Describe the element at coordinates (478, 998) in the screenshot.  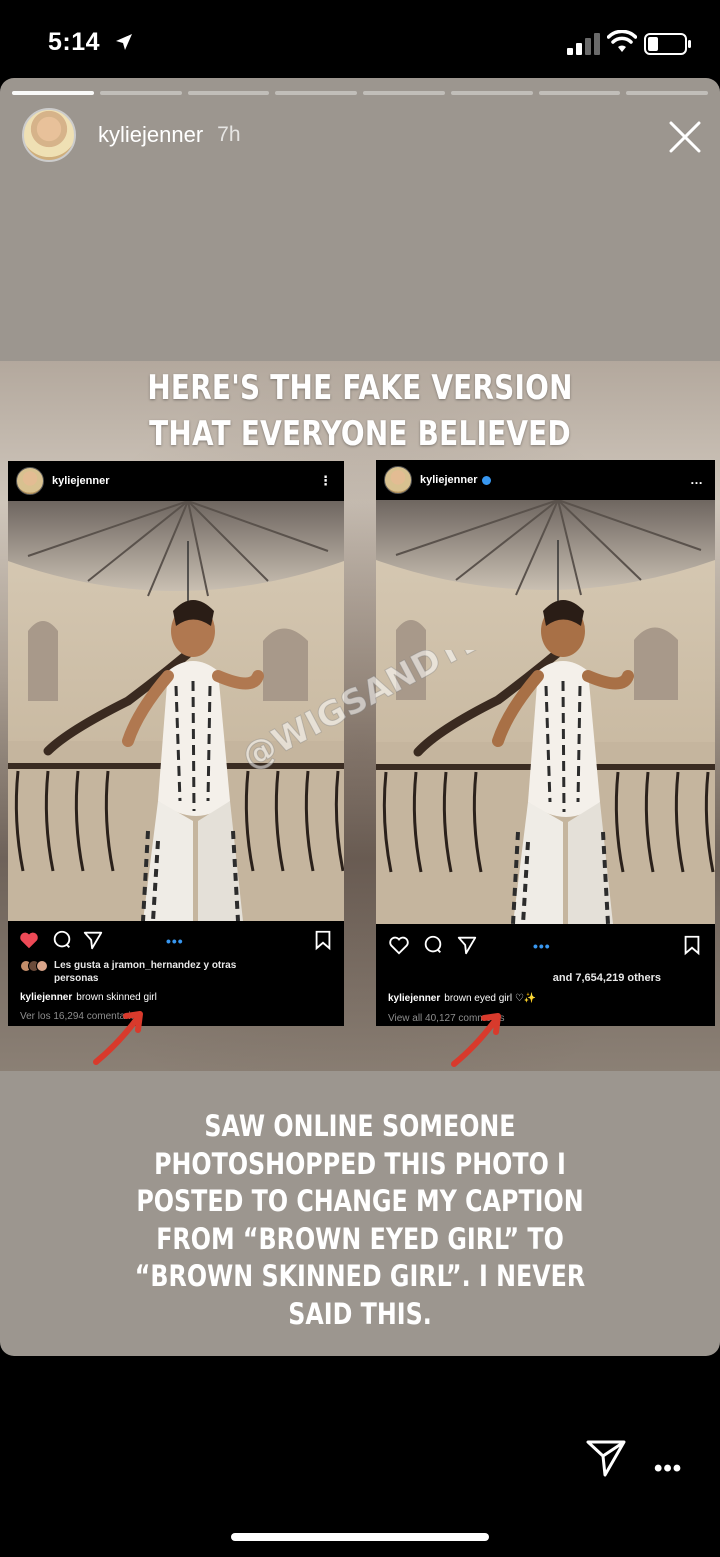
I see `caption-text: brown eyed girl` at that location.